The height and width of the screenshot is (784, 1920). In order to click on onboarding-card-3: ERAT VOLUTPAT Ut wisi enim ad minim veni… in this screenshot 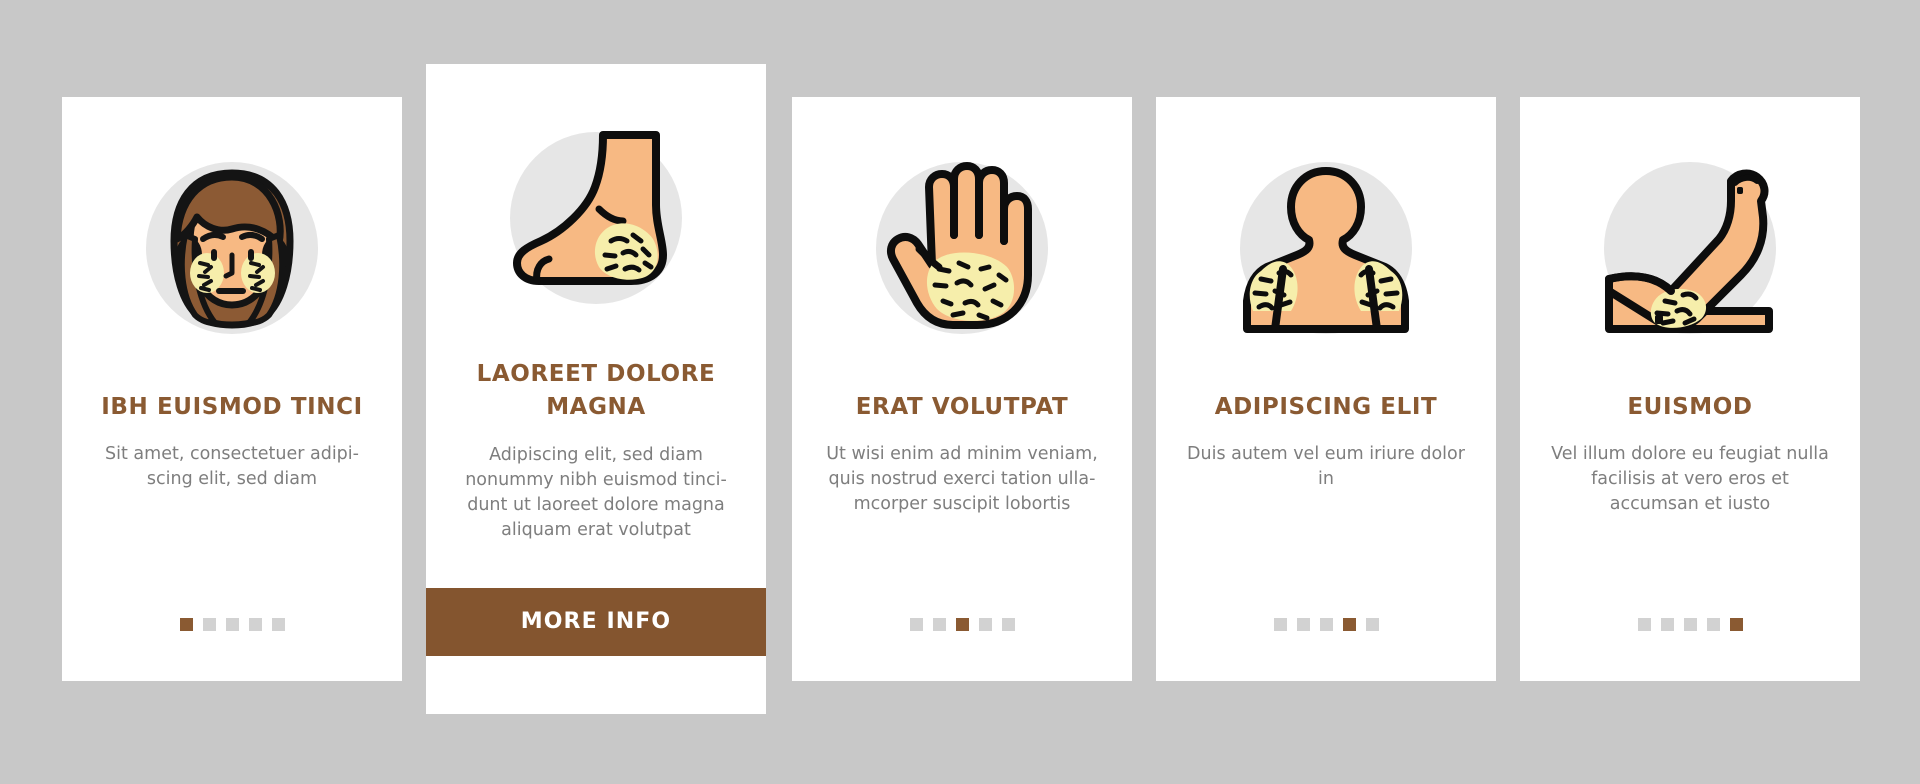, I will do `click(962, 389)`.